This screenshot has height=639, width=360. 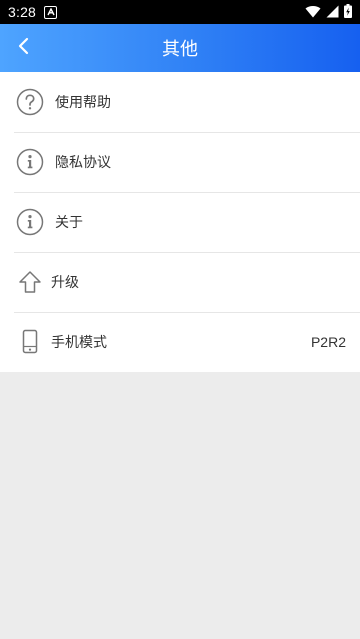 I want to click on phone-mode-value: P2R2, so click(x=328, y=342).